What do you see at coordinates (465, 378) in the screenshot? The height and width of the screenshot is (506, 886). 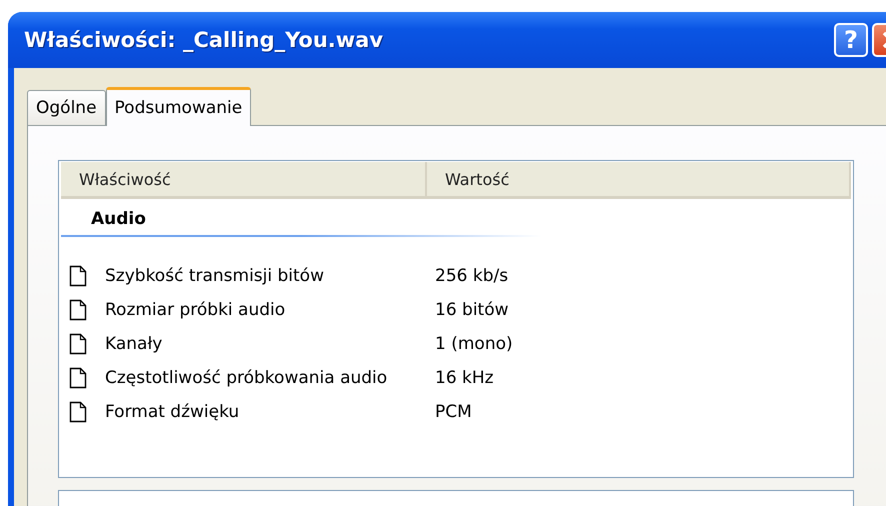 I see `property-value: 16 kHz` at bounding box center [465, 378].